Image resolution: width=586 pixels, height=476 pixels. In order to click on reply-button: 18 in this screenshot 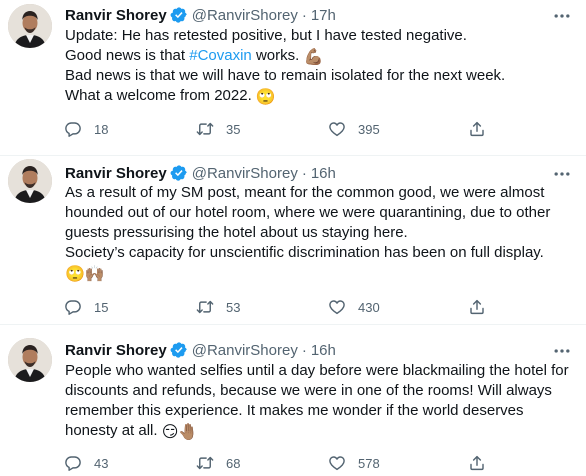, I will do `click(124, 129)`.